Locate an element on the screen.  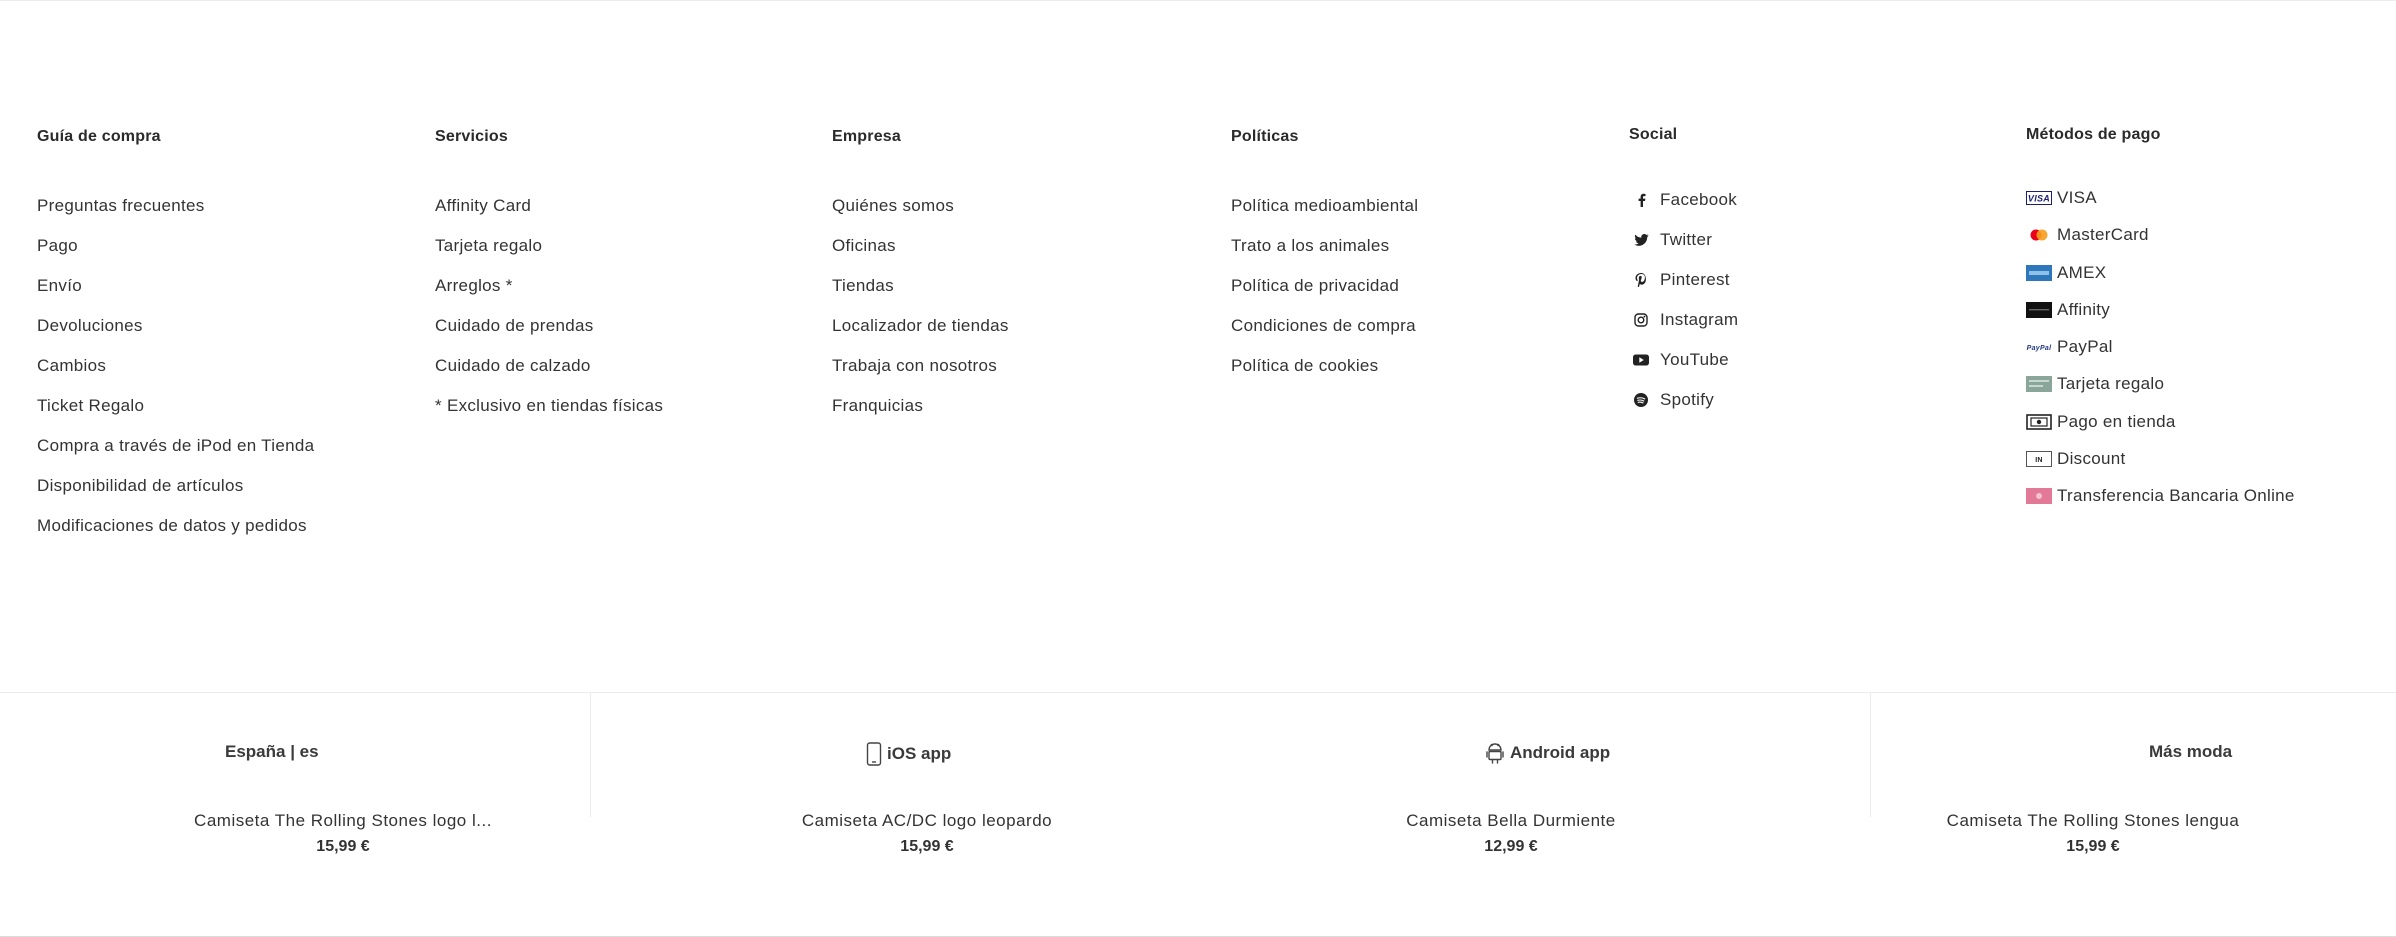
footer-link-cuidado-calzado: Cuidado de calzado is located at coordinates (549, 376).